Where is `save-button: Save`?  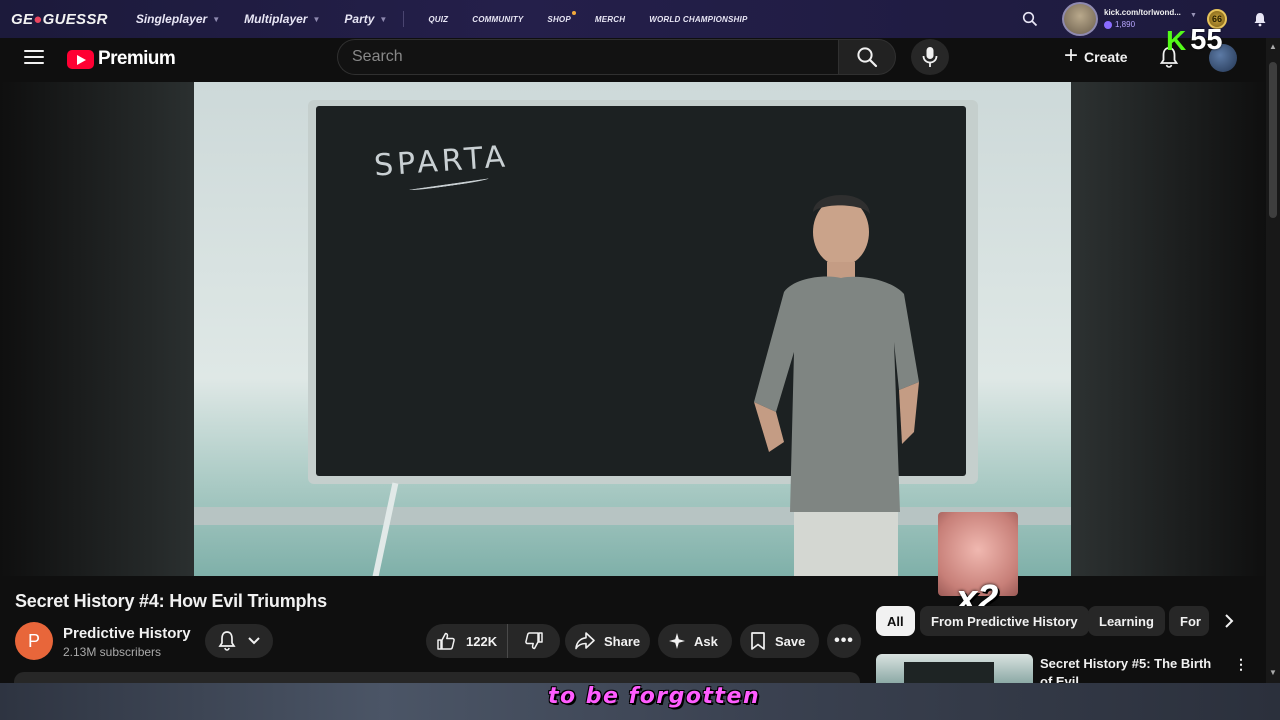 save-button: Save is located at coordinates (779, 641).